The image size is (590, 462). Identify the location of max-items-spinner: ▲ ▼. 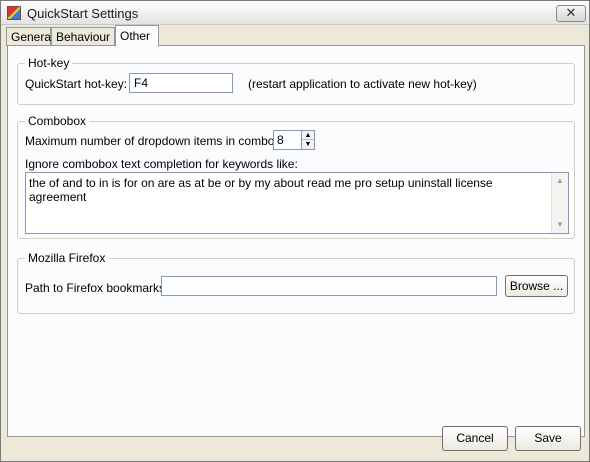
(308, 140).